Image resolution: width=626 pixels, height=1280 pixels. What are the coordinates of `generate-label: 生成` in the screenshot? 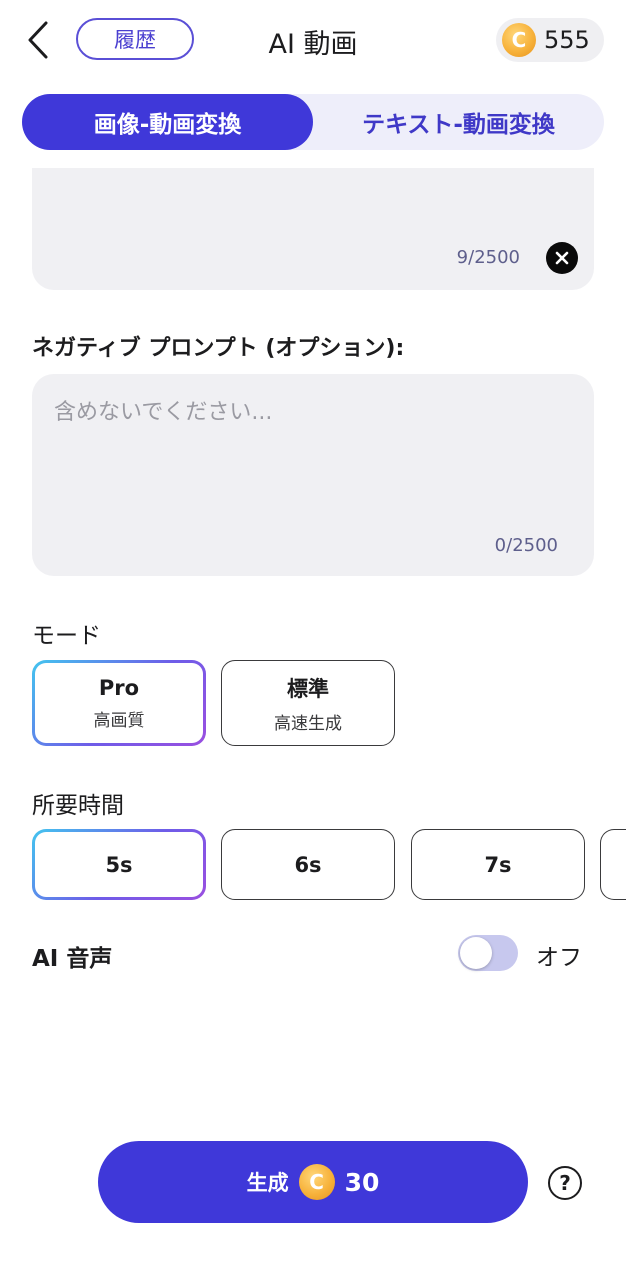 It's located at (267, 1183).